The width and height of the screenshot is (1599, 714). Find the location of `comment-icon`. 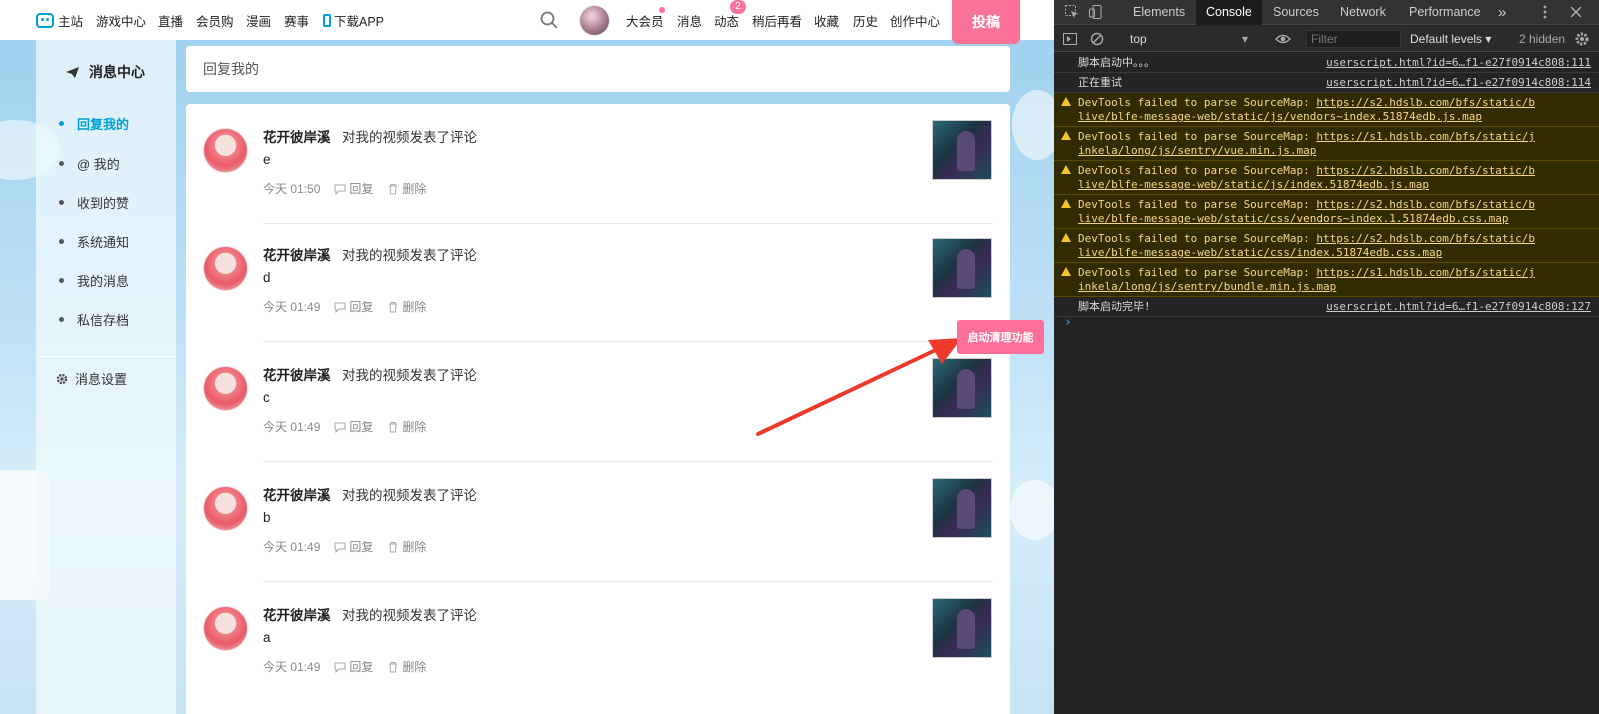

comment-icon is located at coordinates (340, 189).